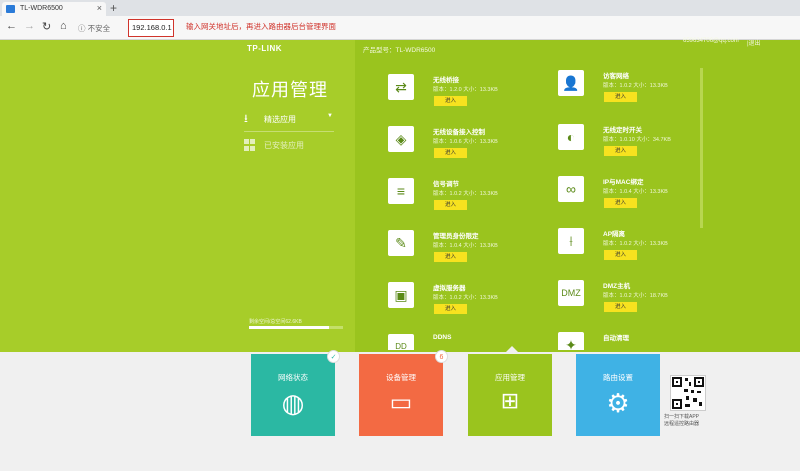 This screenshot has width=800, height=471. What do you see at coordinates (401, 87) in the screenshot?
I see `bridge-icon: ⇄` at bounding box center [401, 87].